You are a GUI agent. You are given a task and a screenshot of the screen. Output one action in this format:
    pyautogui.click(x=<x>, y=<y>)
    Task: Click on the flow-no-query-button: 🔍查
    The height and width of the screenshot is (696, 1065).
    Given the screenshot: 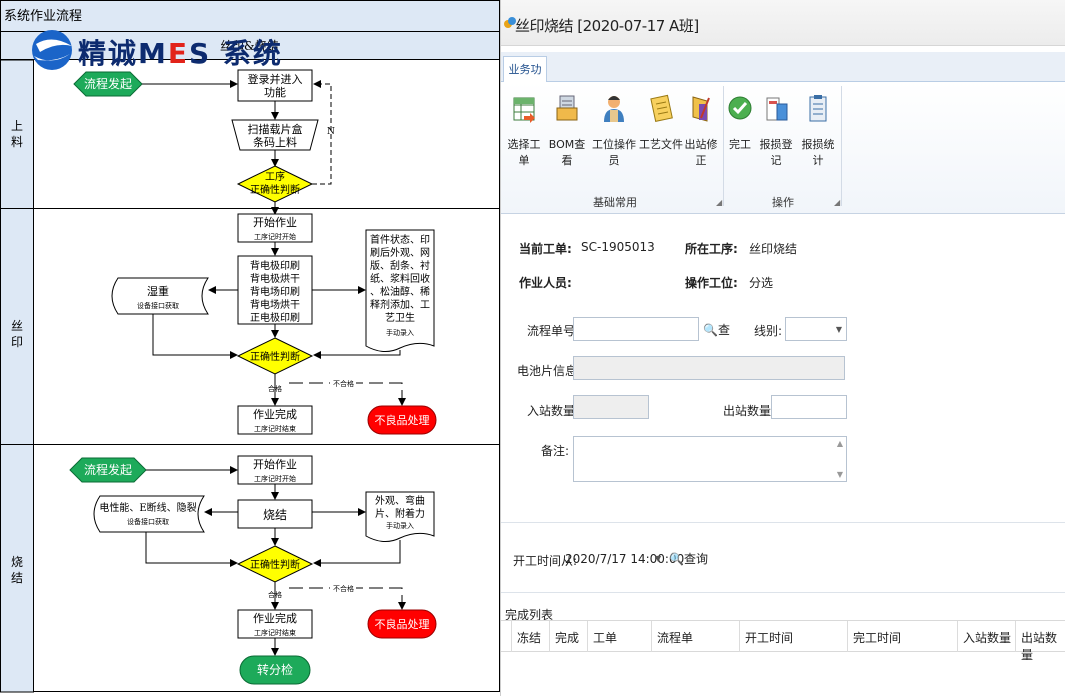 What is the action you would take?
    pyautogui.click(x=716, y=329)
    